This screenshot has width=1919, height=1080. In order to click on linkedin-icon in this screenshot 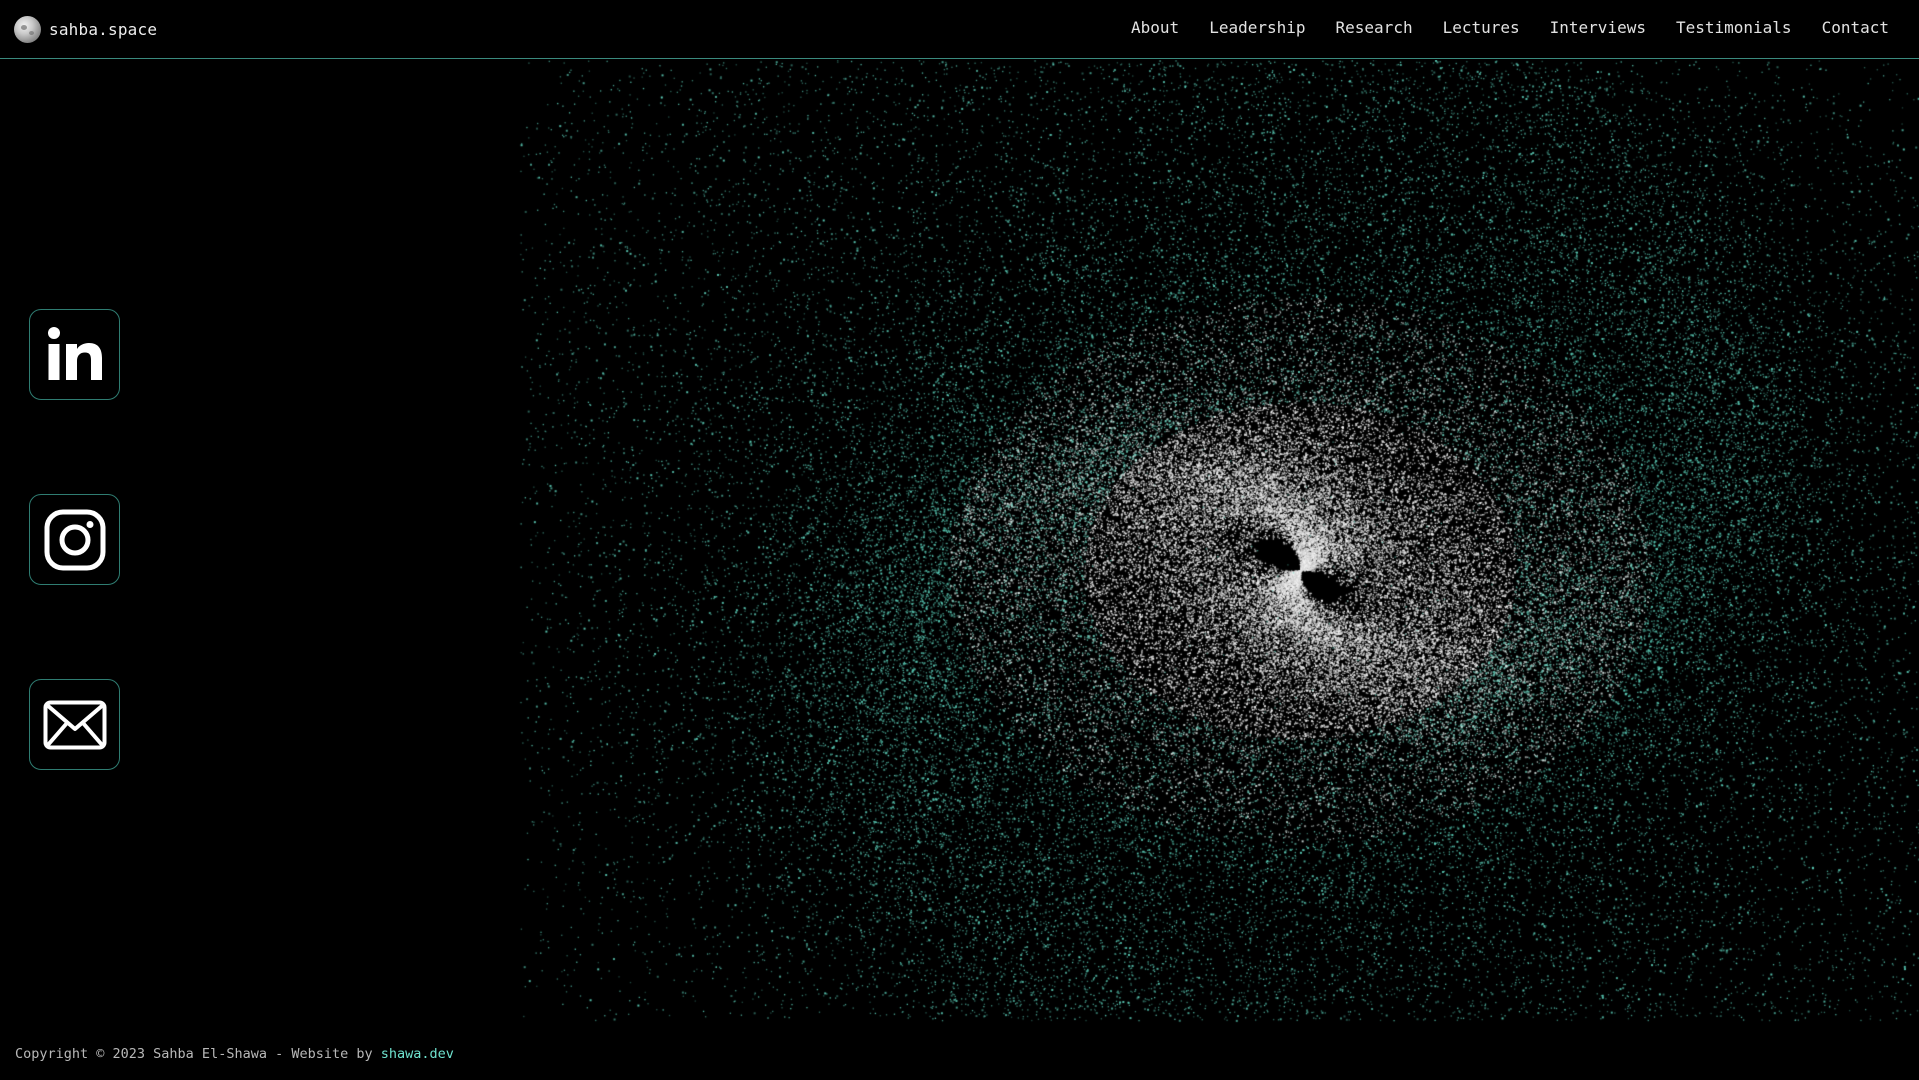, I will do `click(74, 353)`.